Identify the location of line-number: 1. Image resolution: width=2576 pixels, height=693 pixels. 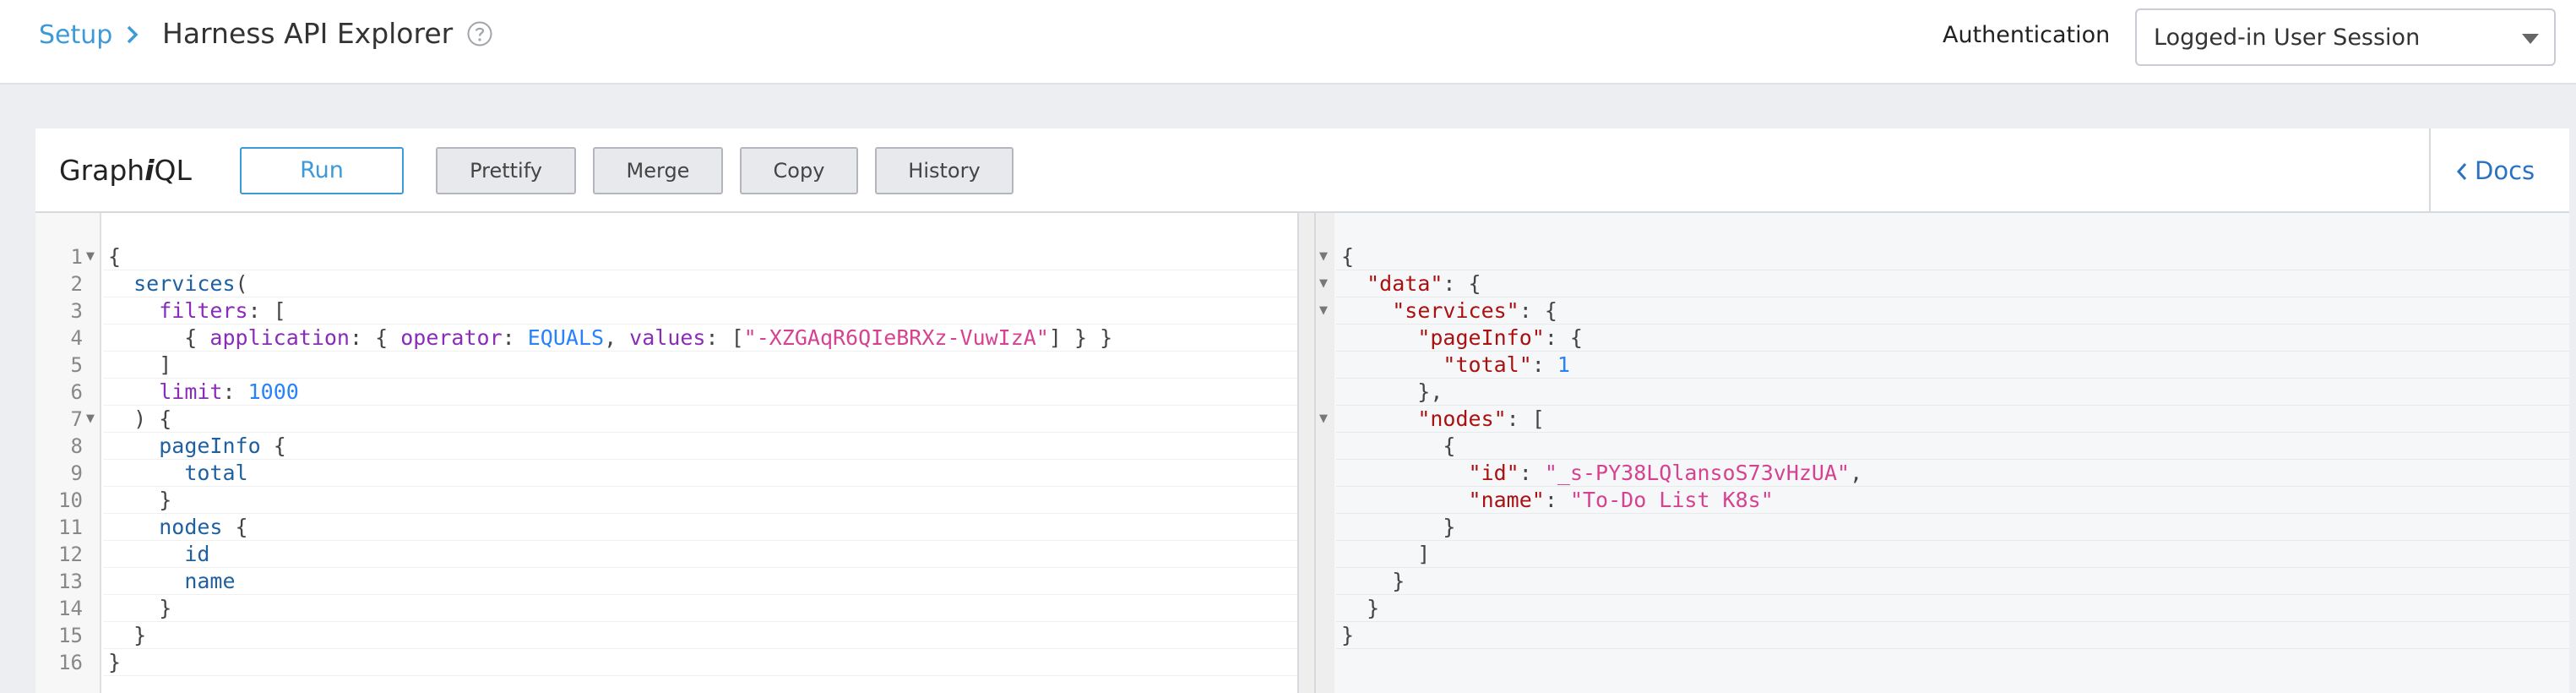
(76, 257).